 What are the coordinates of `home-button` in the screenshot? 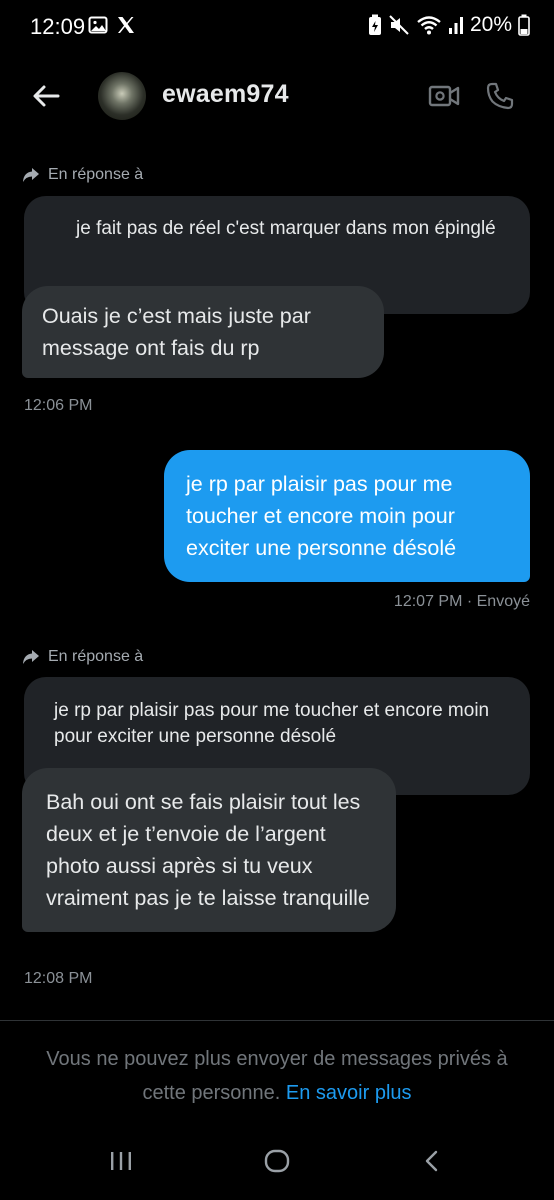 It's located at (277, 1163).